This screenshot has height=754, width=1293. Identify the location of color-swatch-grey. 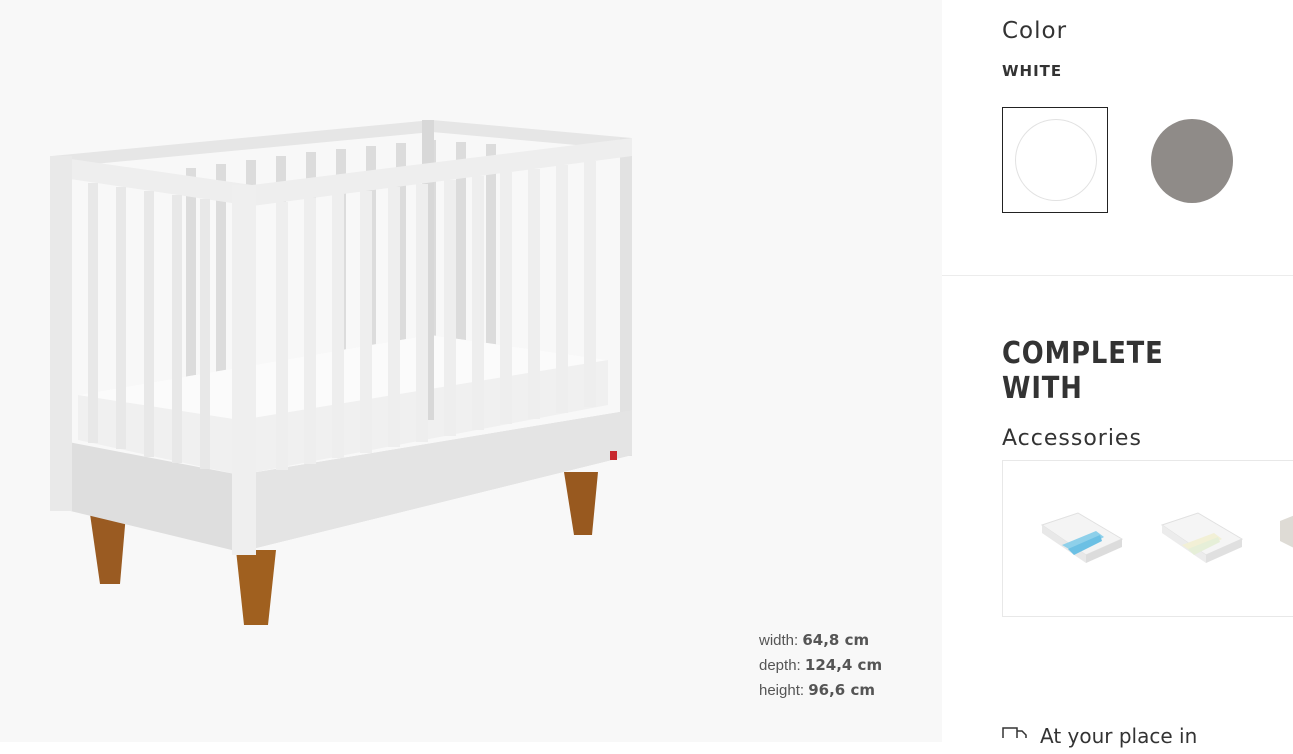
(1192, 161).